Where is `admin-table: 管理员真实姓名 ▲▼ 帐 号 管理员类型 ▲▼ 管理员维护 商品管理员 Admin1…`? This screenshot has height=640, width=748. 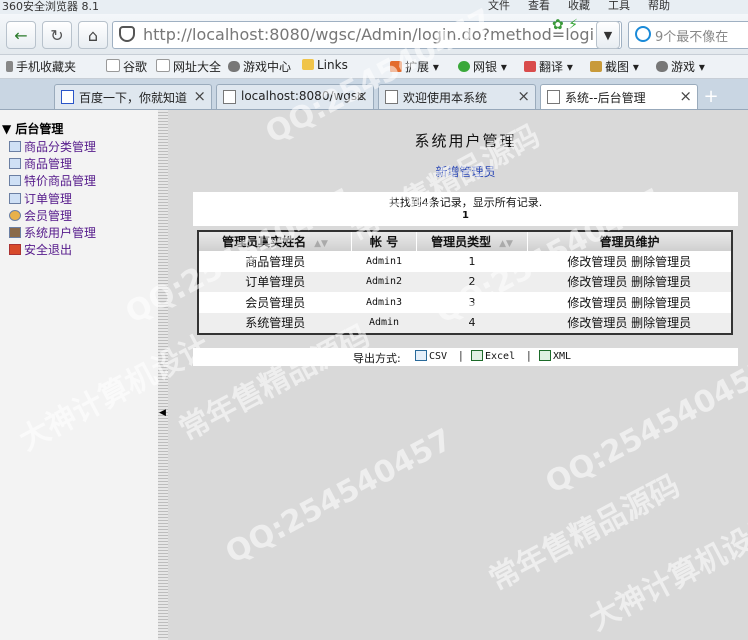 admin-table: 管理员真实姓名 ▲▼ 帐 号 管理员类型 ▲▼ 管理员维护 商品管理员 Admin1… is located at coordinates (465, 282).